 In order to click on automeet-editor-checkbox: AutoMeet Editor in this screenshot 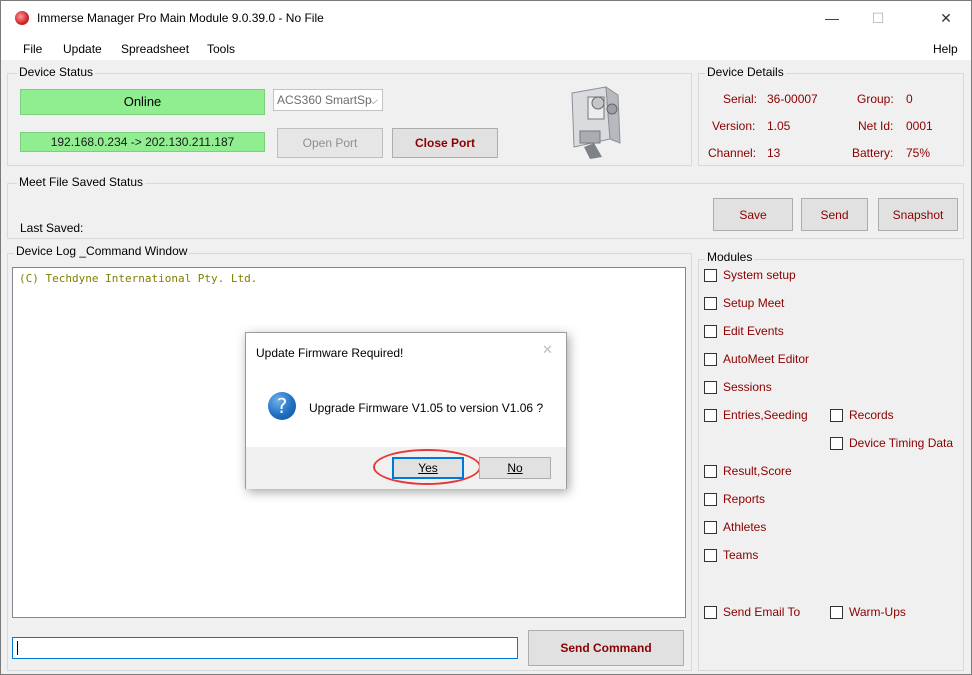, I will do `click(756, 359)`.